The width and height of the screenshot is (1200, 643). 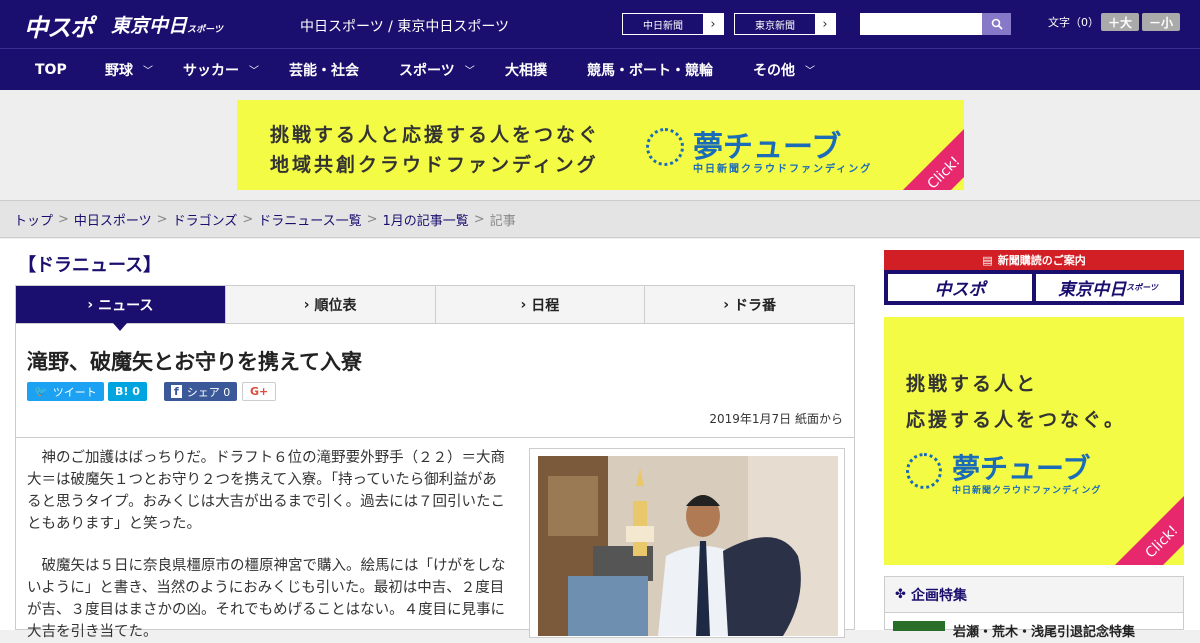 What do you see at coordinates (119, 70) in the screenshot?
I see `nav-label: 野球` at bounding box center [119, 70].